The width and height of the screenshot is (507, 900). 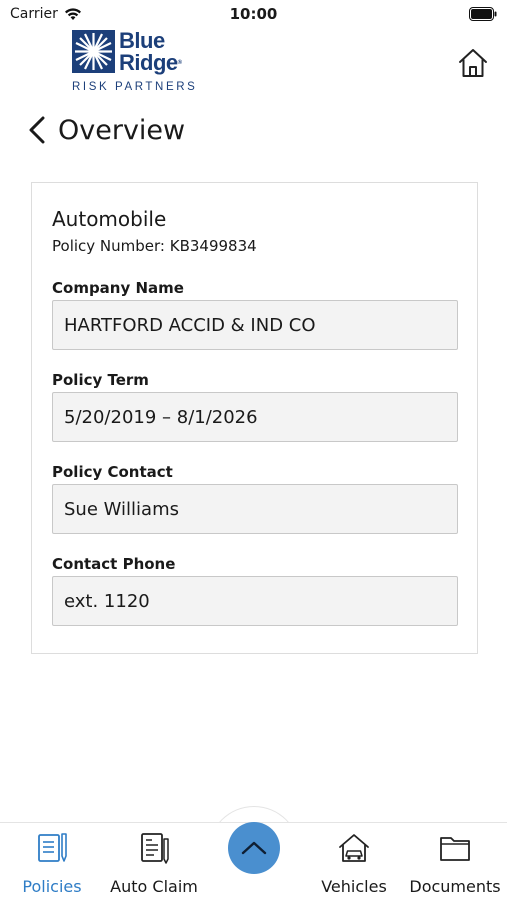 What do you see at coordinates (155, 848) in the screenshot?
I see `auto-claim-icon` at bounding box center [155, 848].